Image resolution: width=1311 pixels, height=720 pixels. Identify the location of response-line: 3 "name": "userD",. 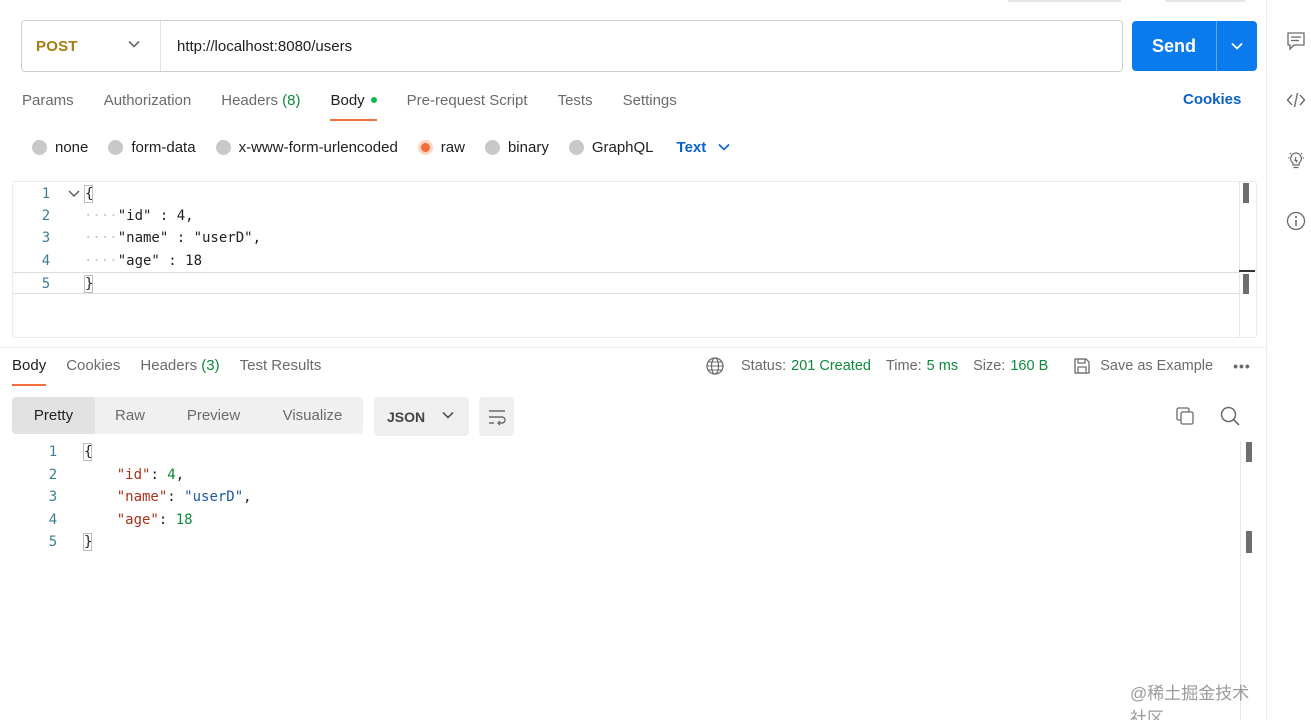
(600, 497).